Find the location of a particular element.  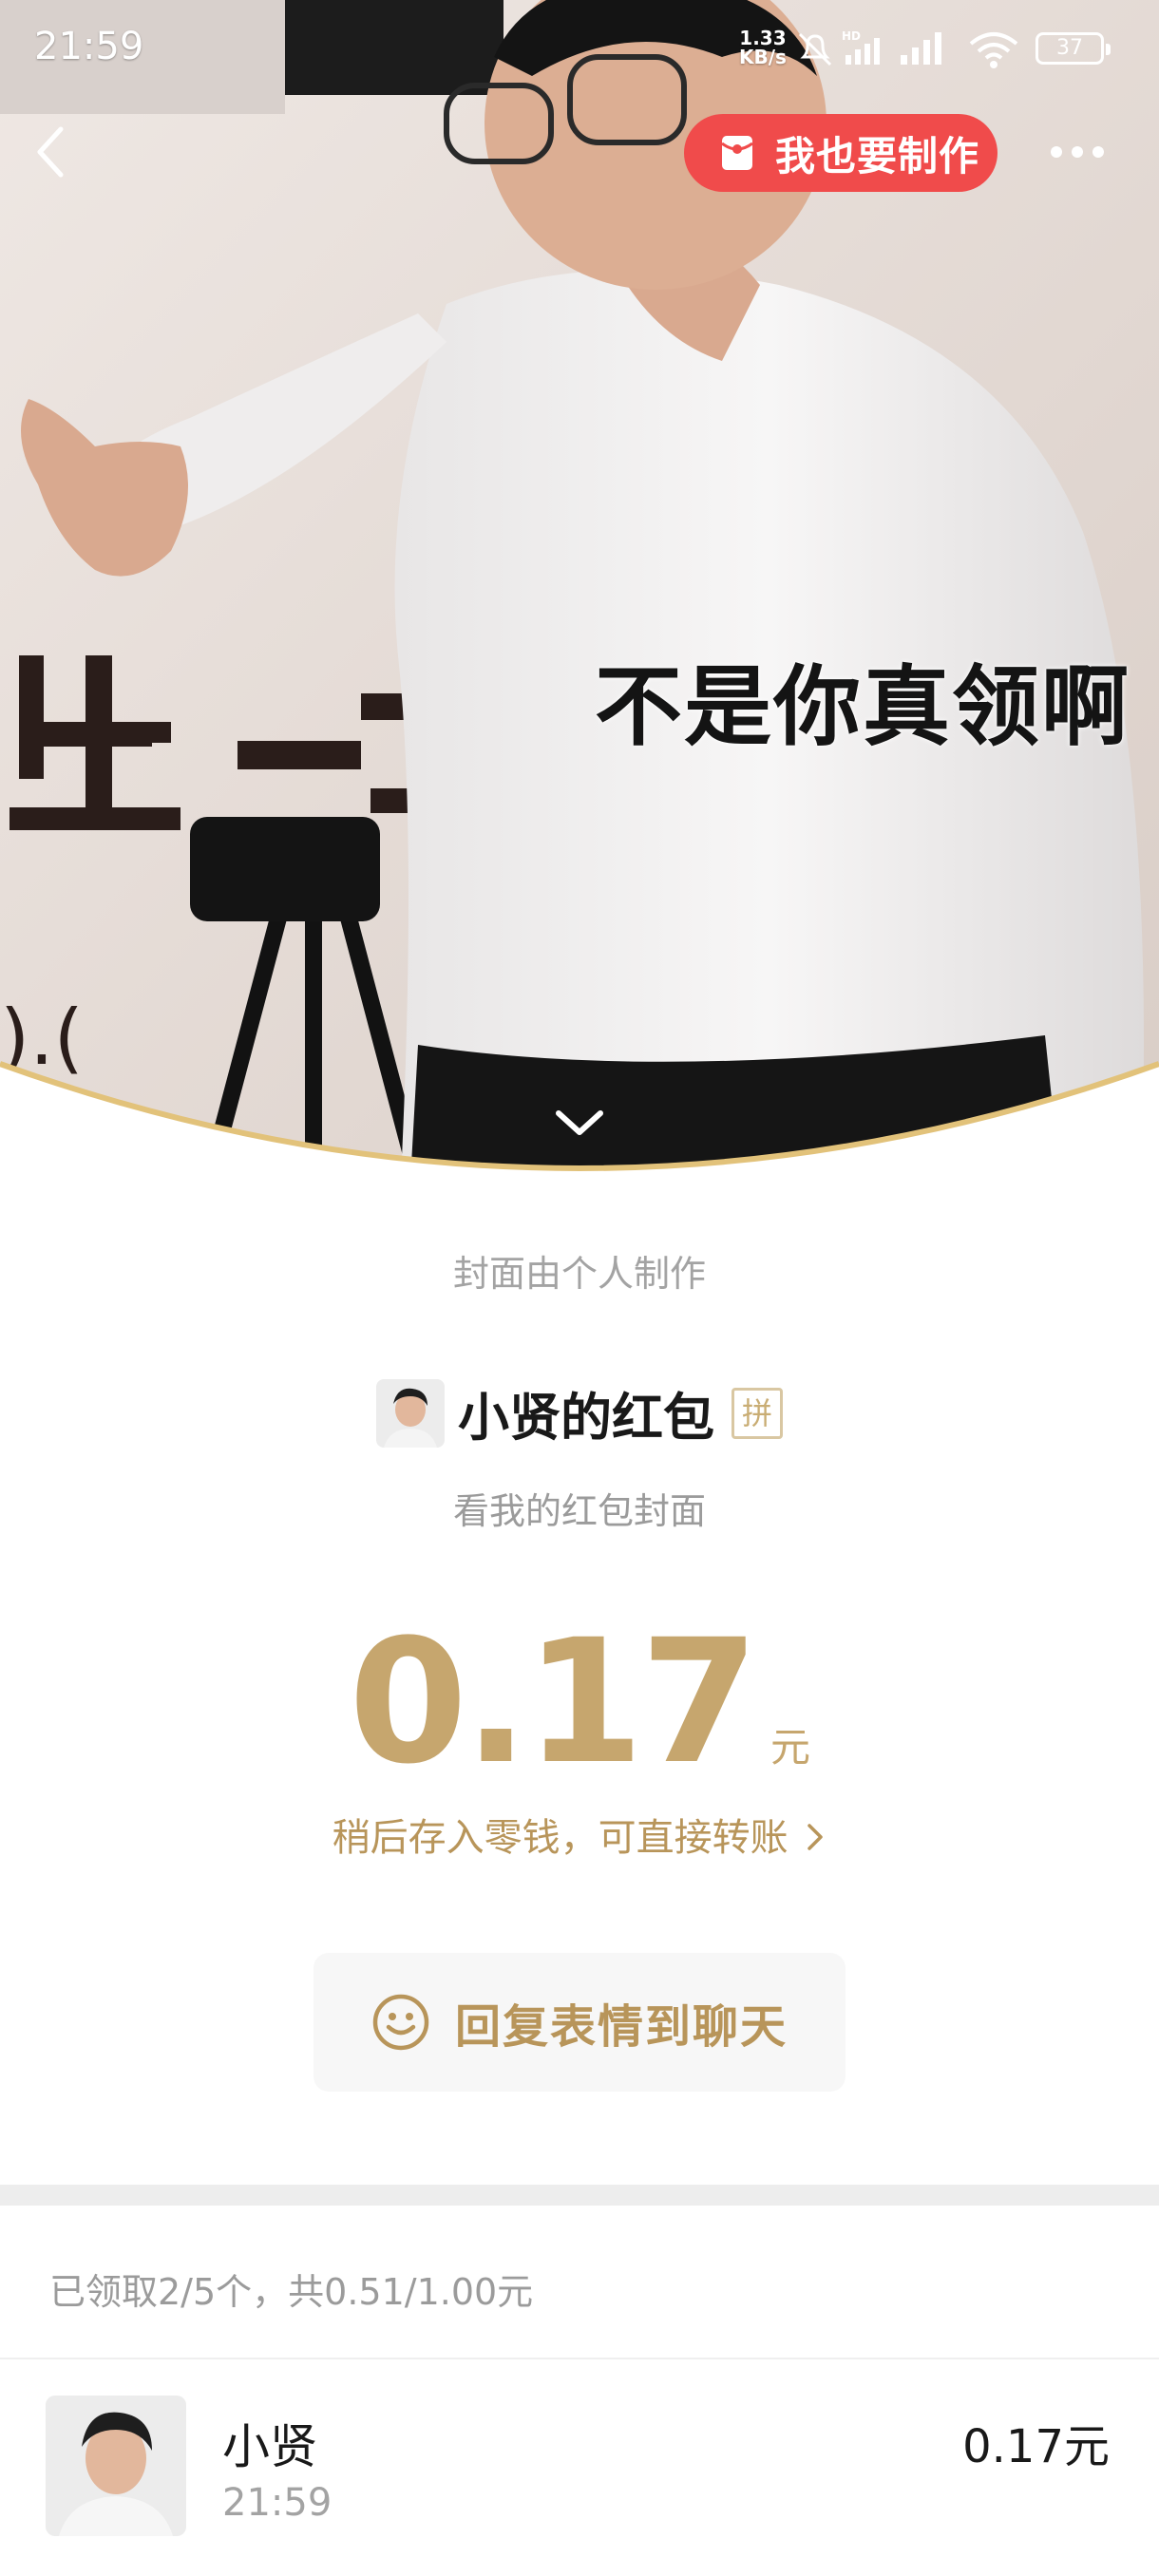

network-speed: 1.33 KB/s is located at coordinates (763, 47).